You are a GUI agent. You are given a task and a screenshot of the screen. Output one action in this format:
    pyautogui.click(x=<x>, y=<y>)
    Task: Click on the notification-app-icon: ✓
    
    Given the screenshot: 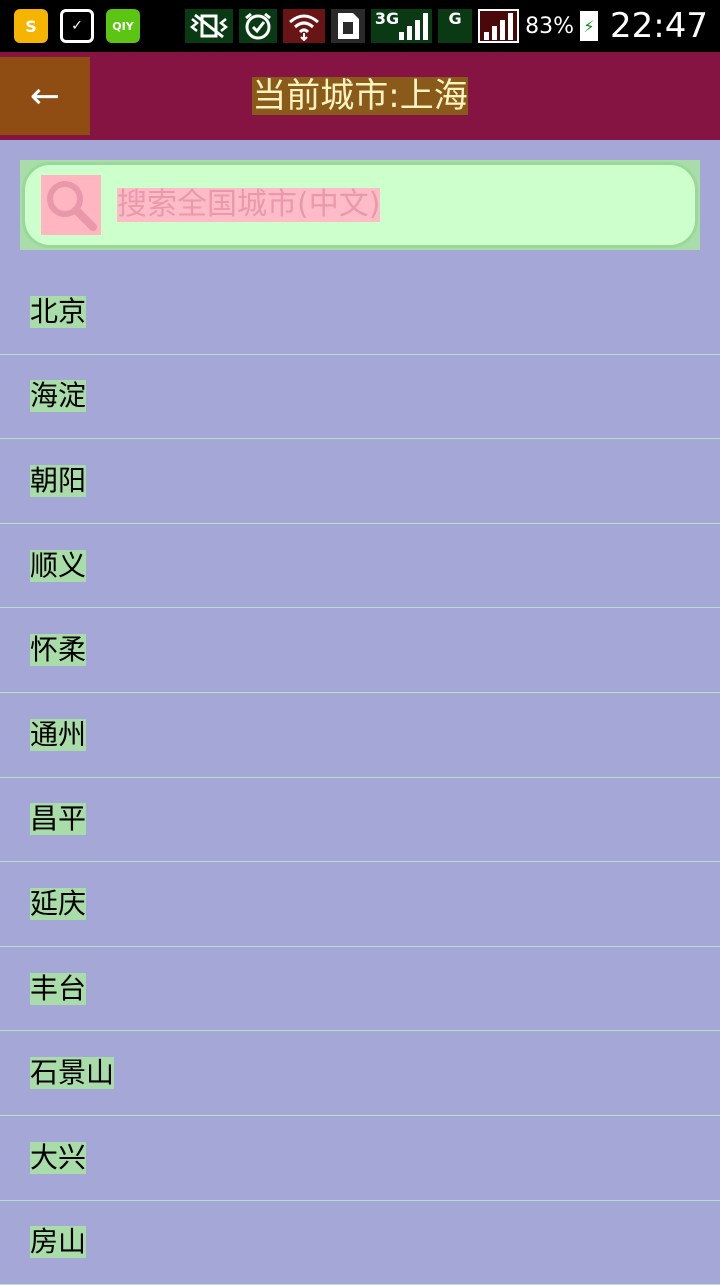 What is the action you would take?
    pyautogui.click(x=77, y=26)
    